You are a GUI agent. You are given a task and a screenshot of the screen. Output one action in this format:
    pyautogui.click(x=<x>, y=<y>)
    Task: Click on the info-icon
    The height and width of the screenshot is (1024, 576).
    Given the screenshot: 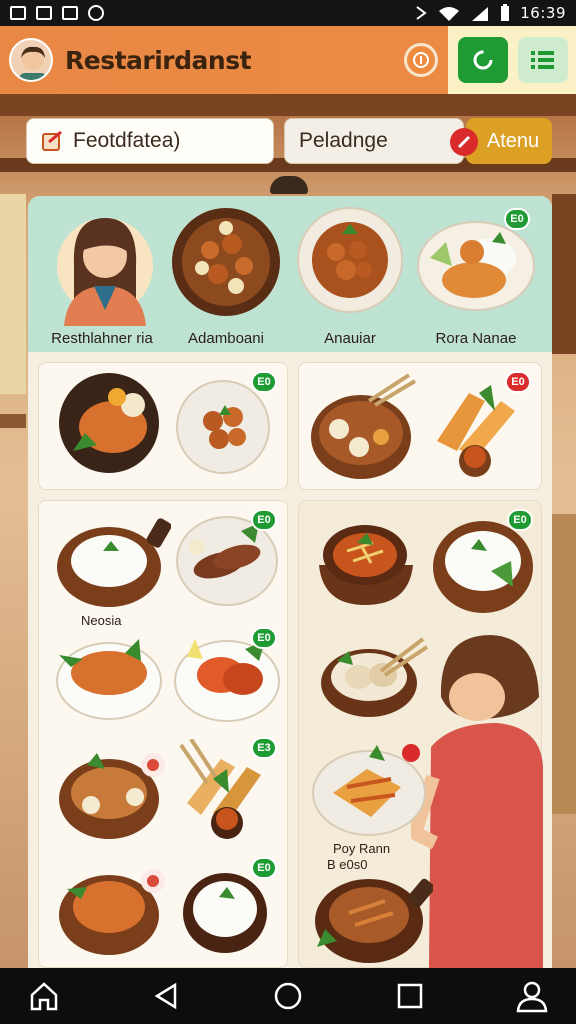 What is the action you would take?
    pyautogui.click(x=421, y=60)
    